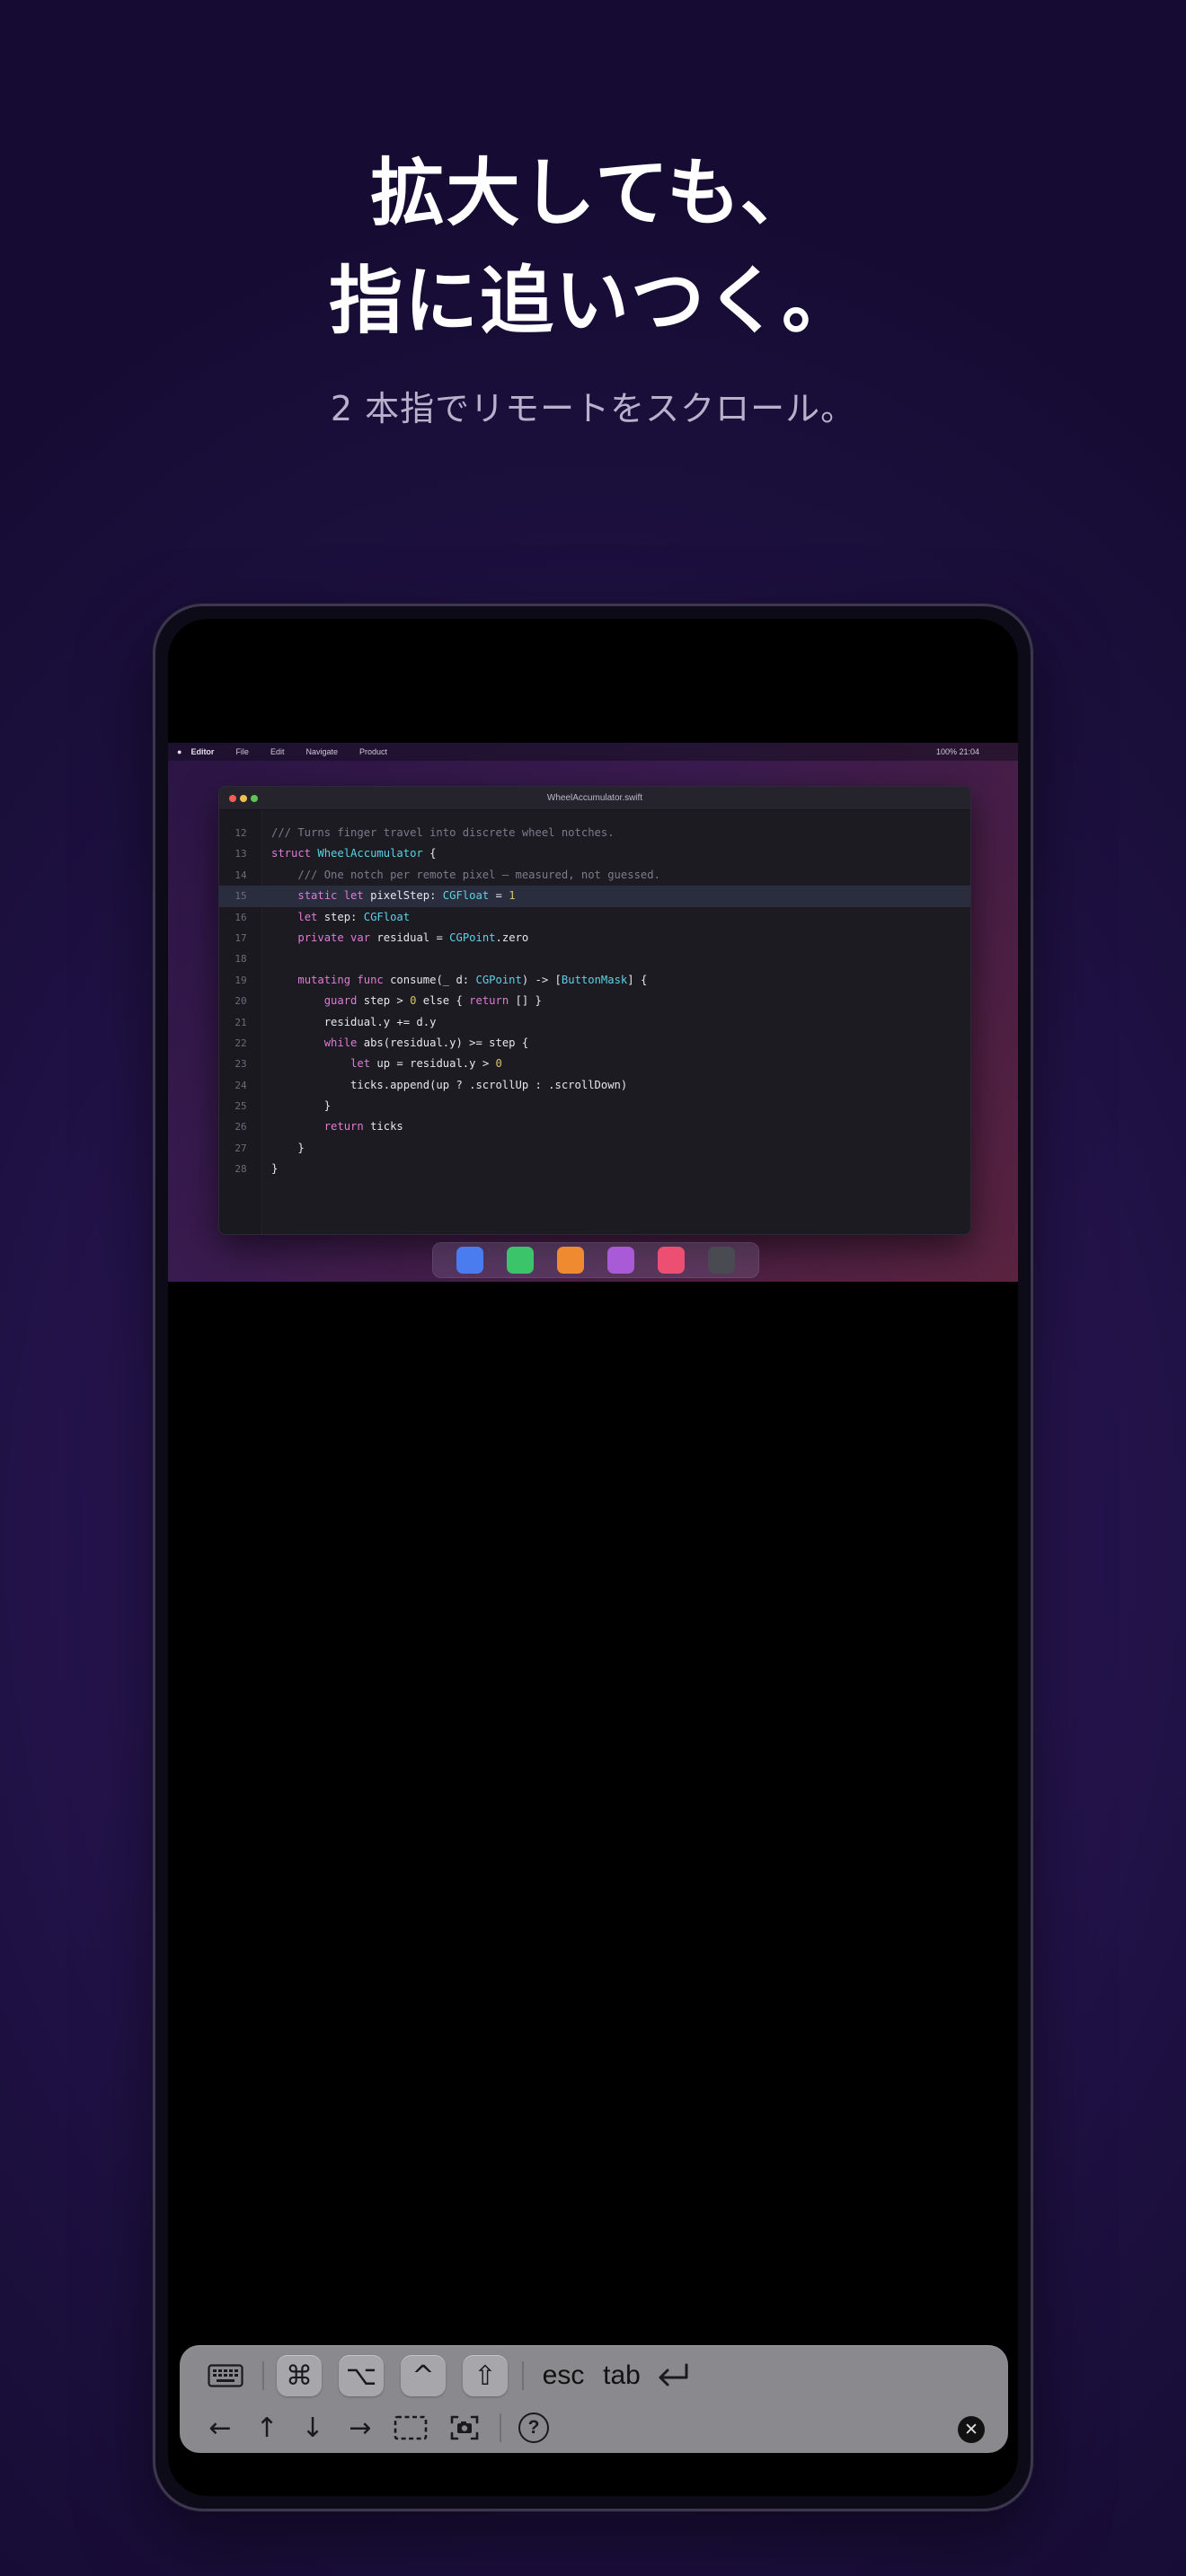 Image resolution: width=1186 pixels, height=2576 pixels. I want to click on line-number: 15, so click(241, 896).